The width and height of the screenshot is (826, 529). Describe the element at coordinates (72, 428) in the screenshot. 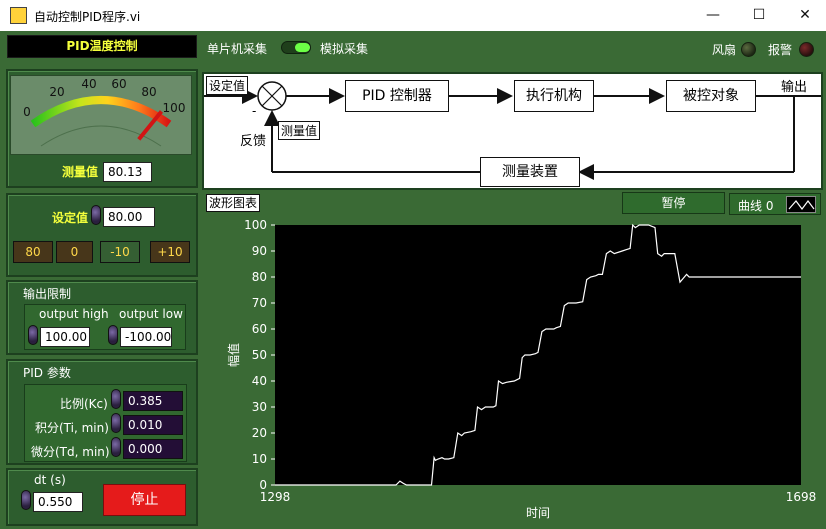

I see `ti-label: 积分(Ti, min)` at that location.